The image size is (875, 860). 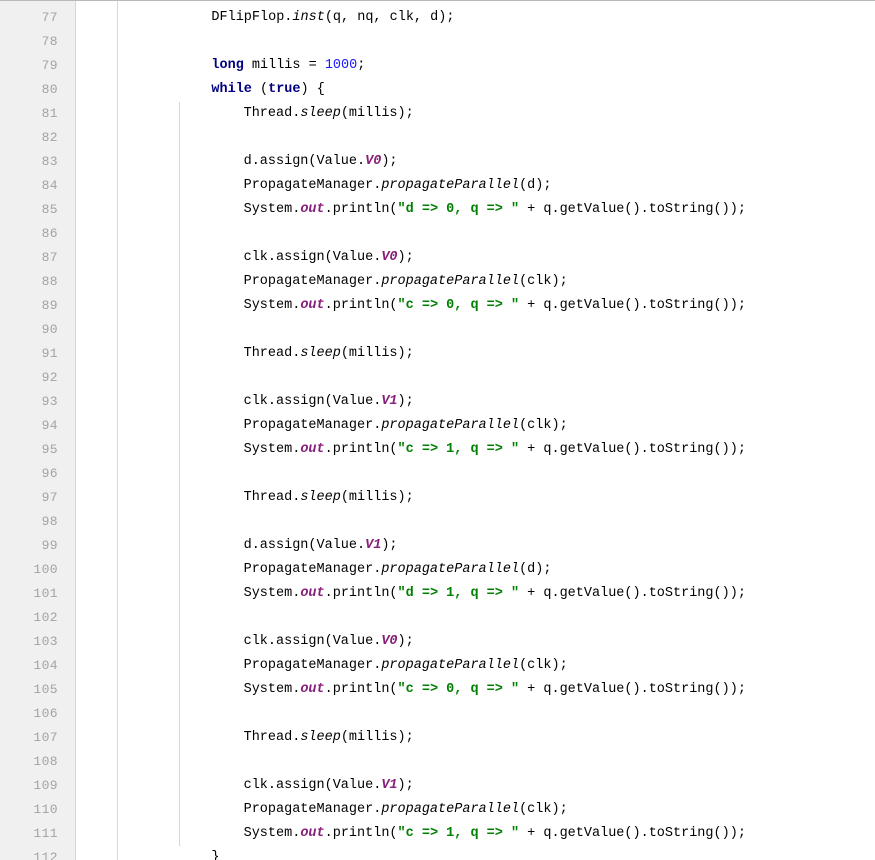 I want to click on code-token-str: "d => 0, q => ", so click(x=458, y=209).